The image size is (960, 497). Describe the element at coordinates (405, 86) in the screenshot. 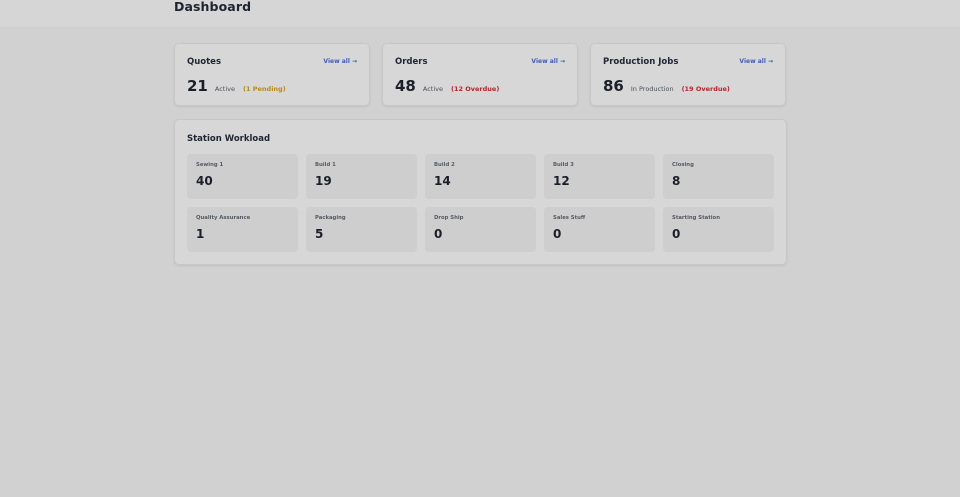

I see `orders-count: 48` at that location.